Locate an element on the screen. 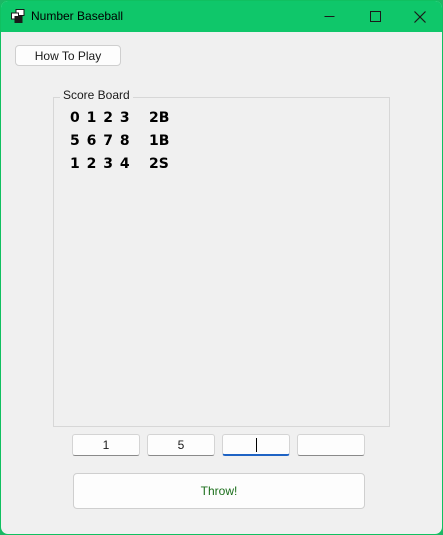  minimize-icon is located at coordinates (329, 16).